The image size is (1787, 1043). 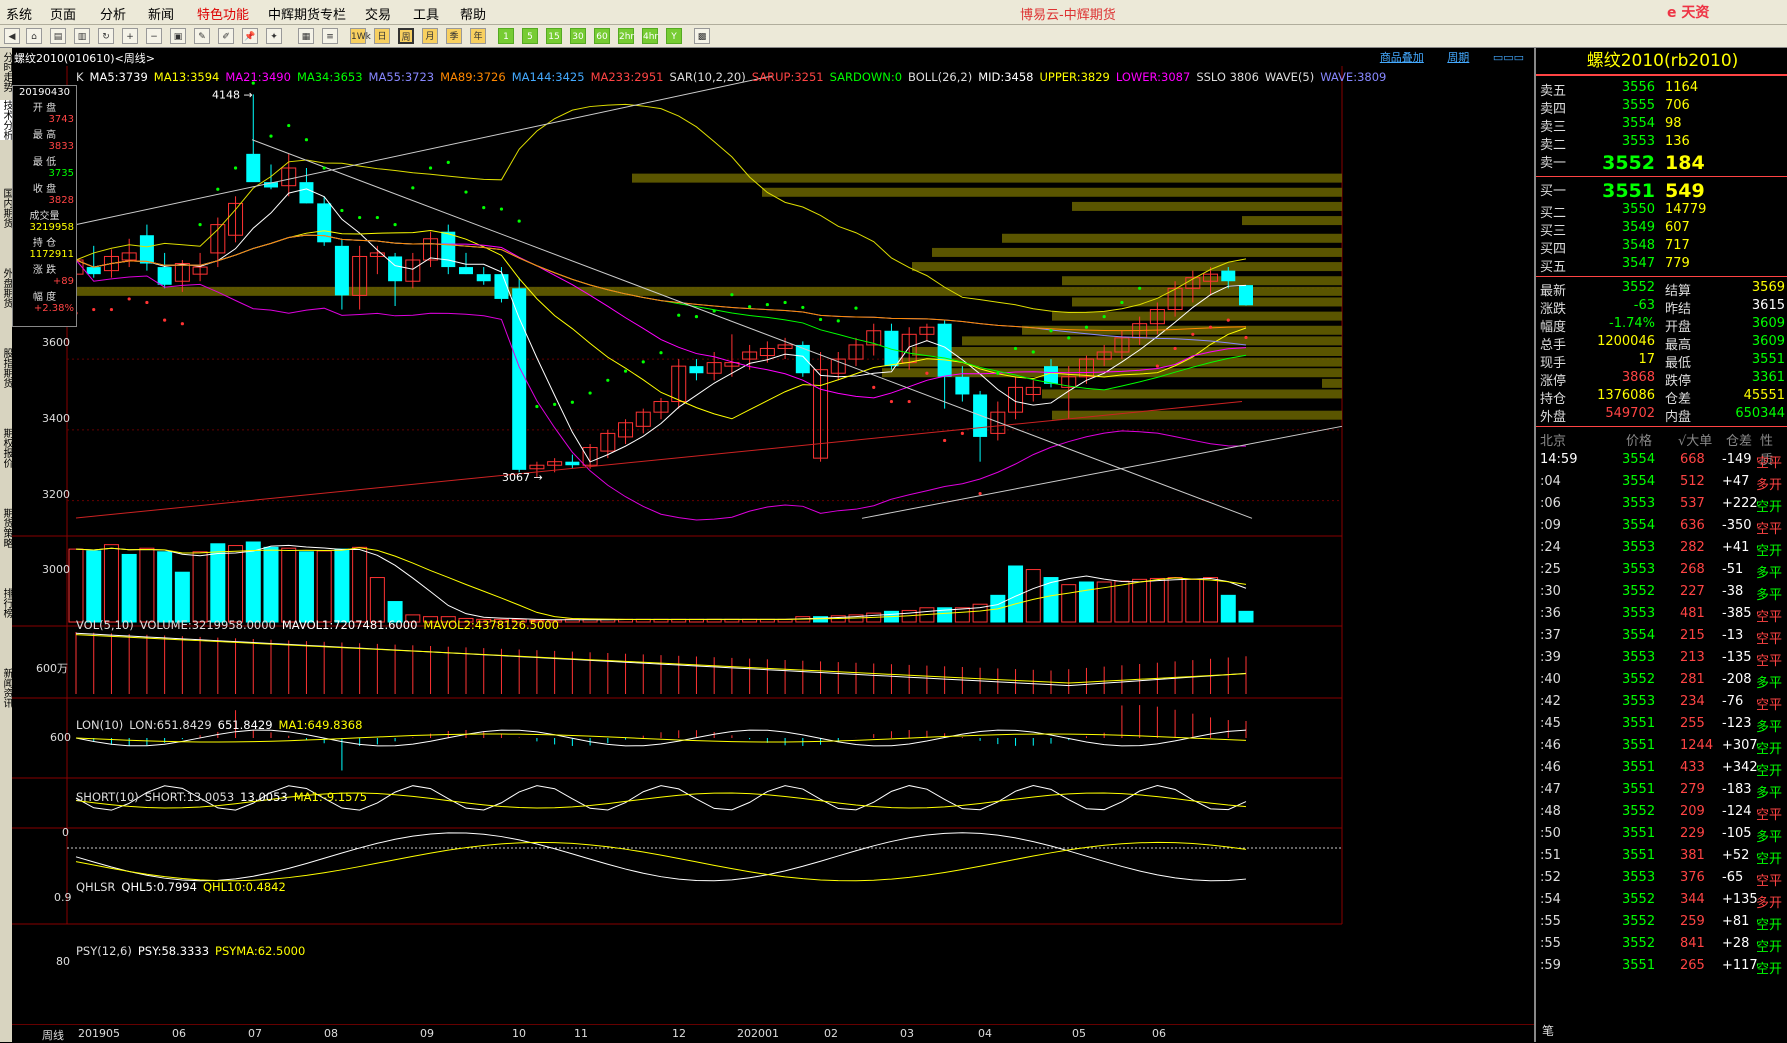 I want to click on tick-row: :06 3553 537 +222 空开, so click(x=1662, y=507).